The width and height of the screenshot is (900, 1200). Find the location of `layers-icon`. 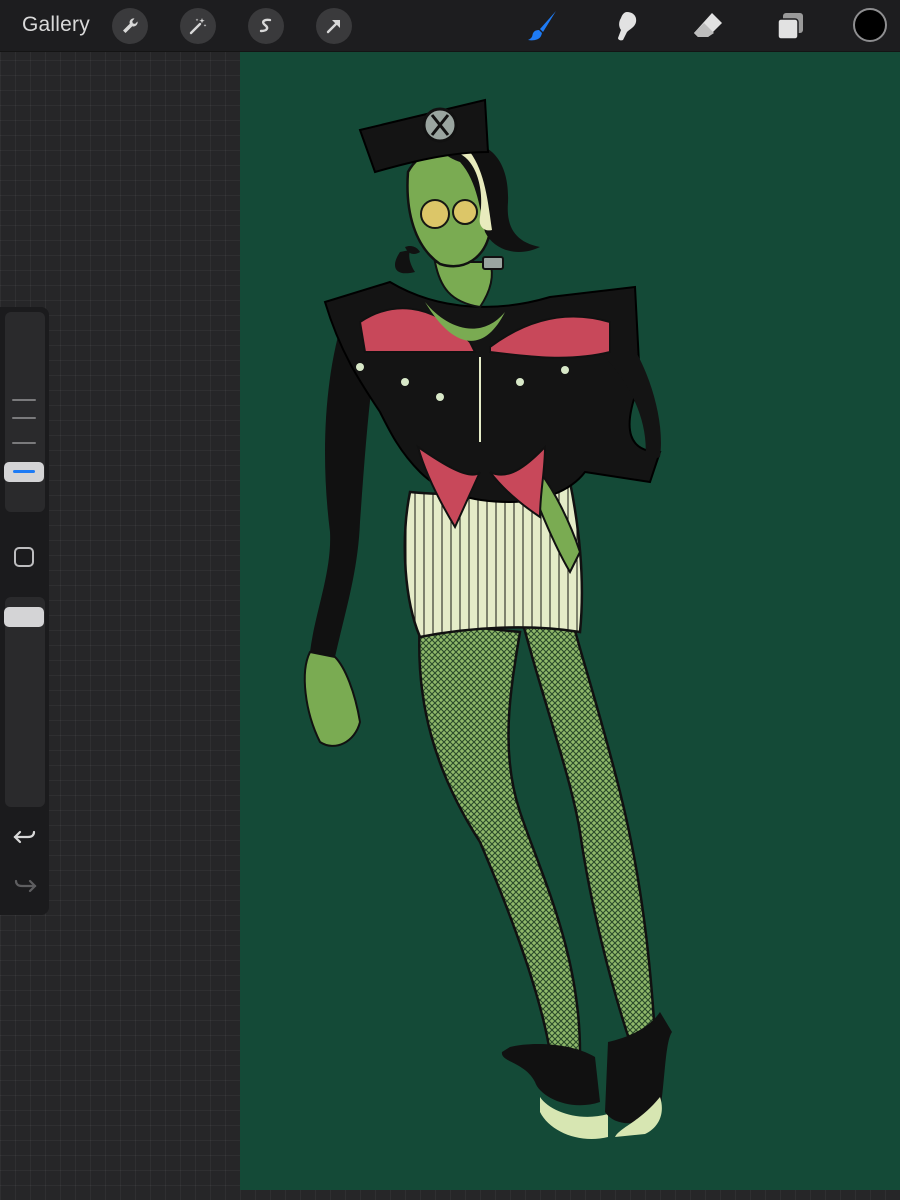

layers-icon is located at coordinates (790, 26).